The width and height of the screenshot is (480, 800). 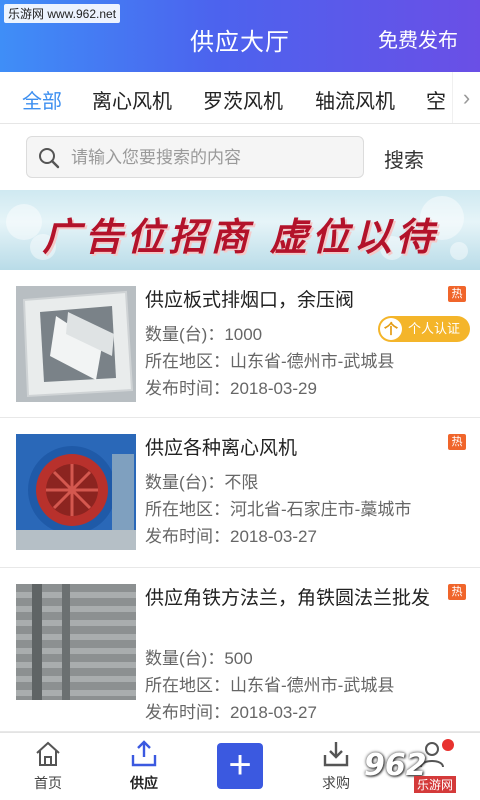 What do you see at coordinates (132, 99) in the screenshot?
I see `tab-centrifugal-fan: 离心风机` at bounding box center [132, 99].